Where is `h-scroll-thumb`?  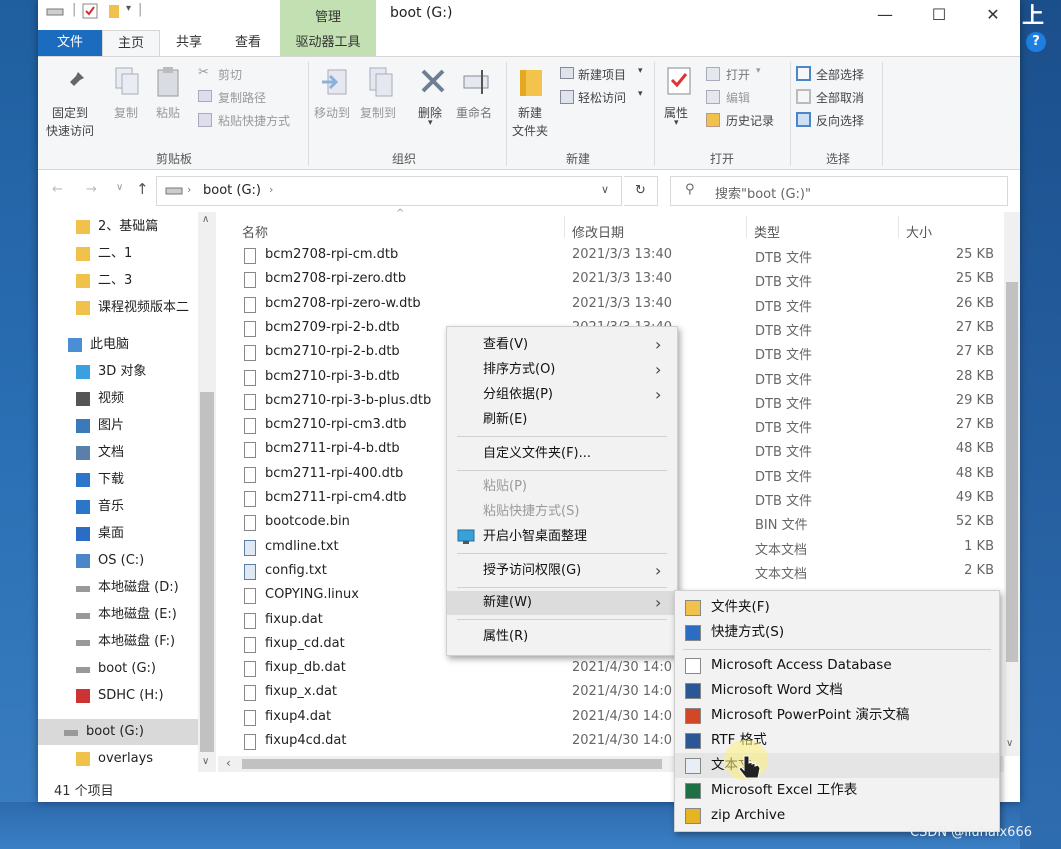
h-scroll-thumb is located at coordinates (452, 764).